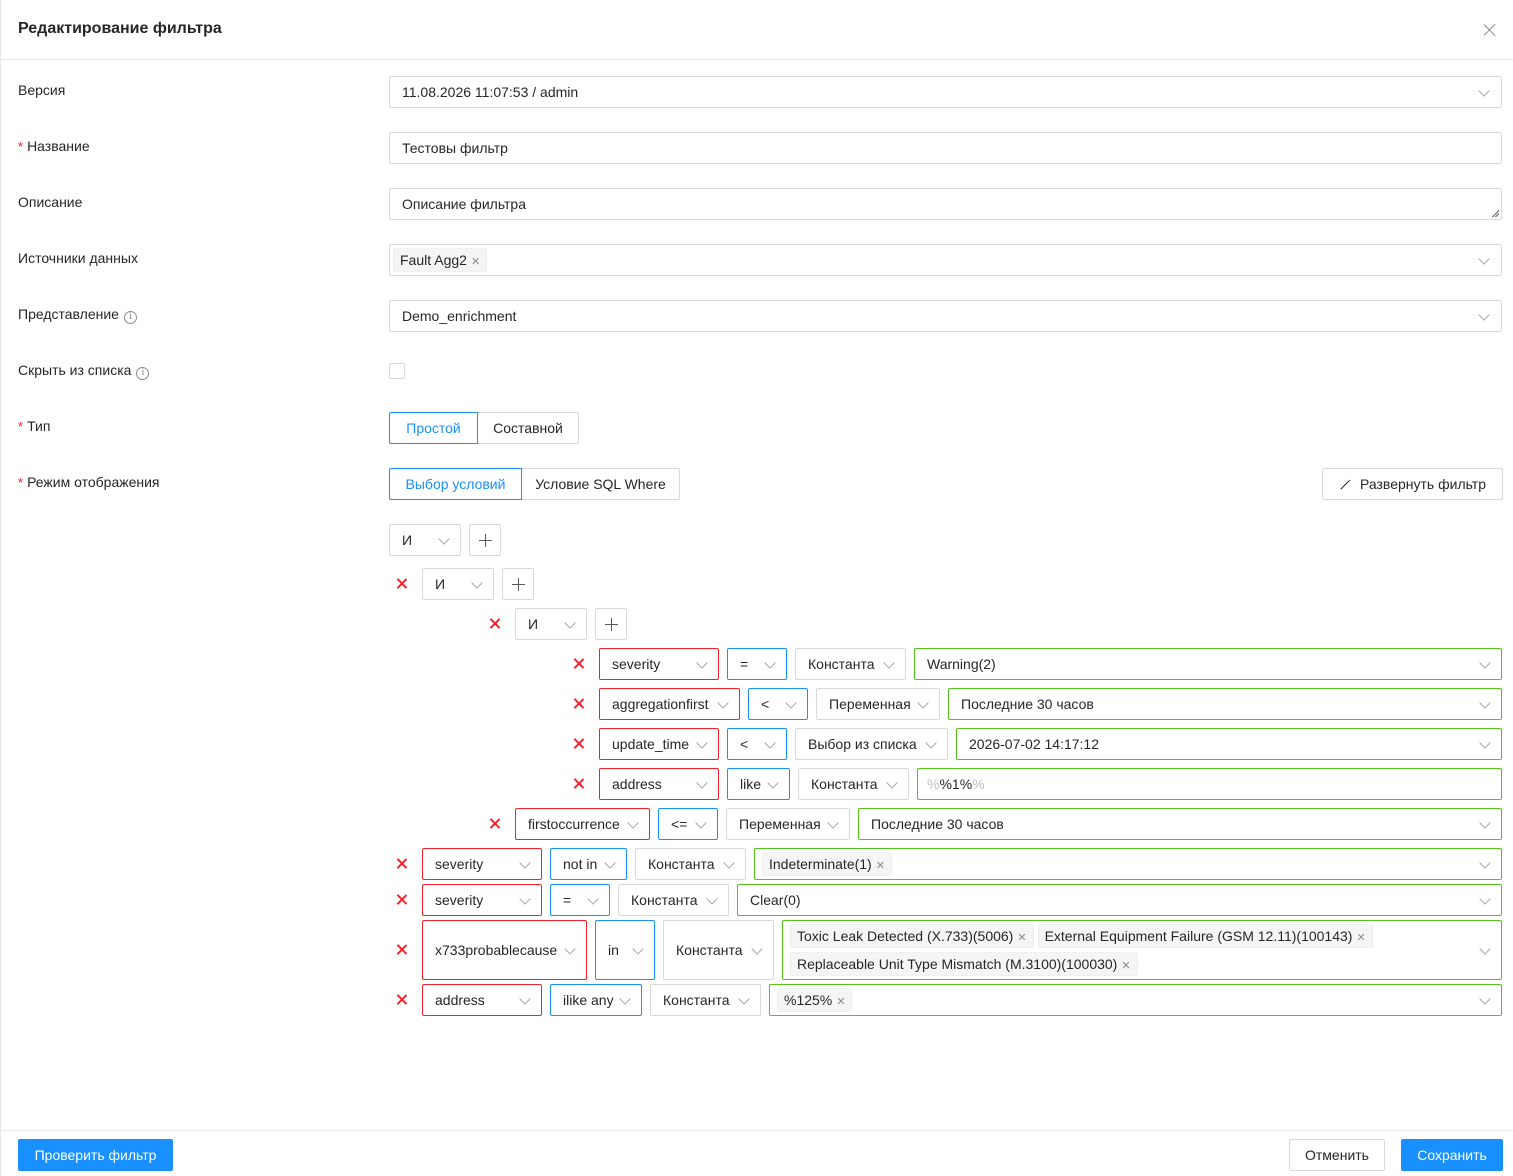 This screenshot has height=1176, width=1513. I want to click on save-button: Сохранить, so click(1452, 1155).